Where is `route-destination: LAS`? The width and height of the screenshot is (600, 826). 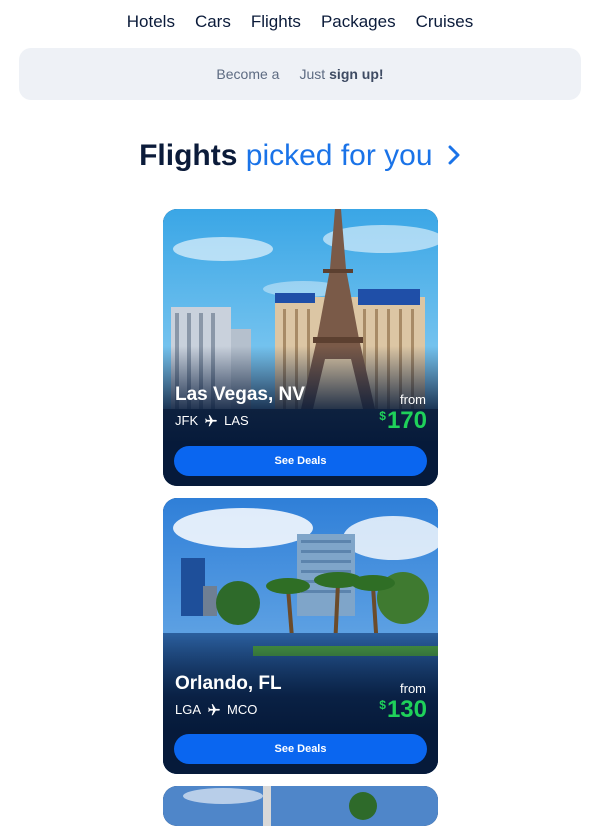
route-destination: LAS is located at coordinates (236, 420).